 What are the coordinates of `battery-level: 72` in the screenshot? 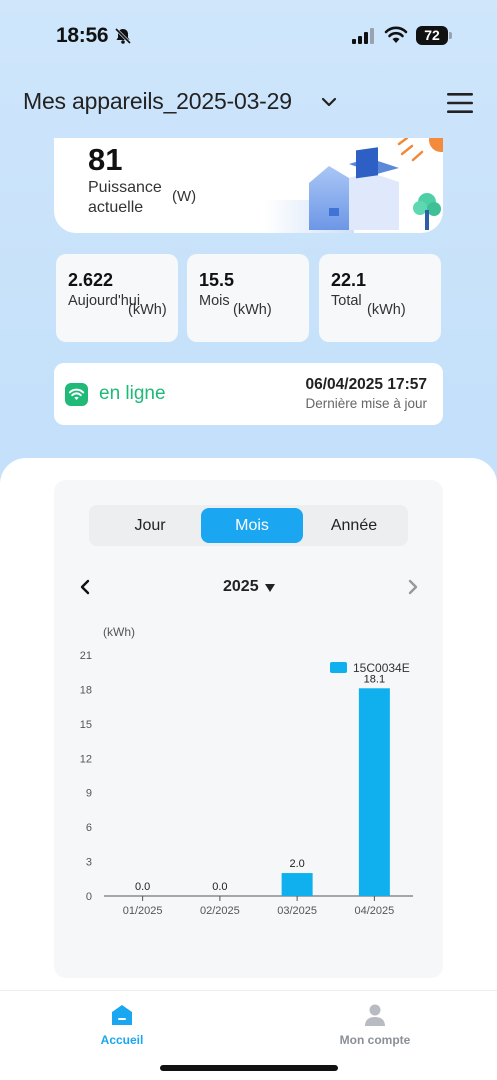 It's located at (432, 35).